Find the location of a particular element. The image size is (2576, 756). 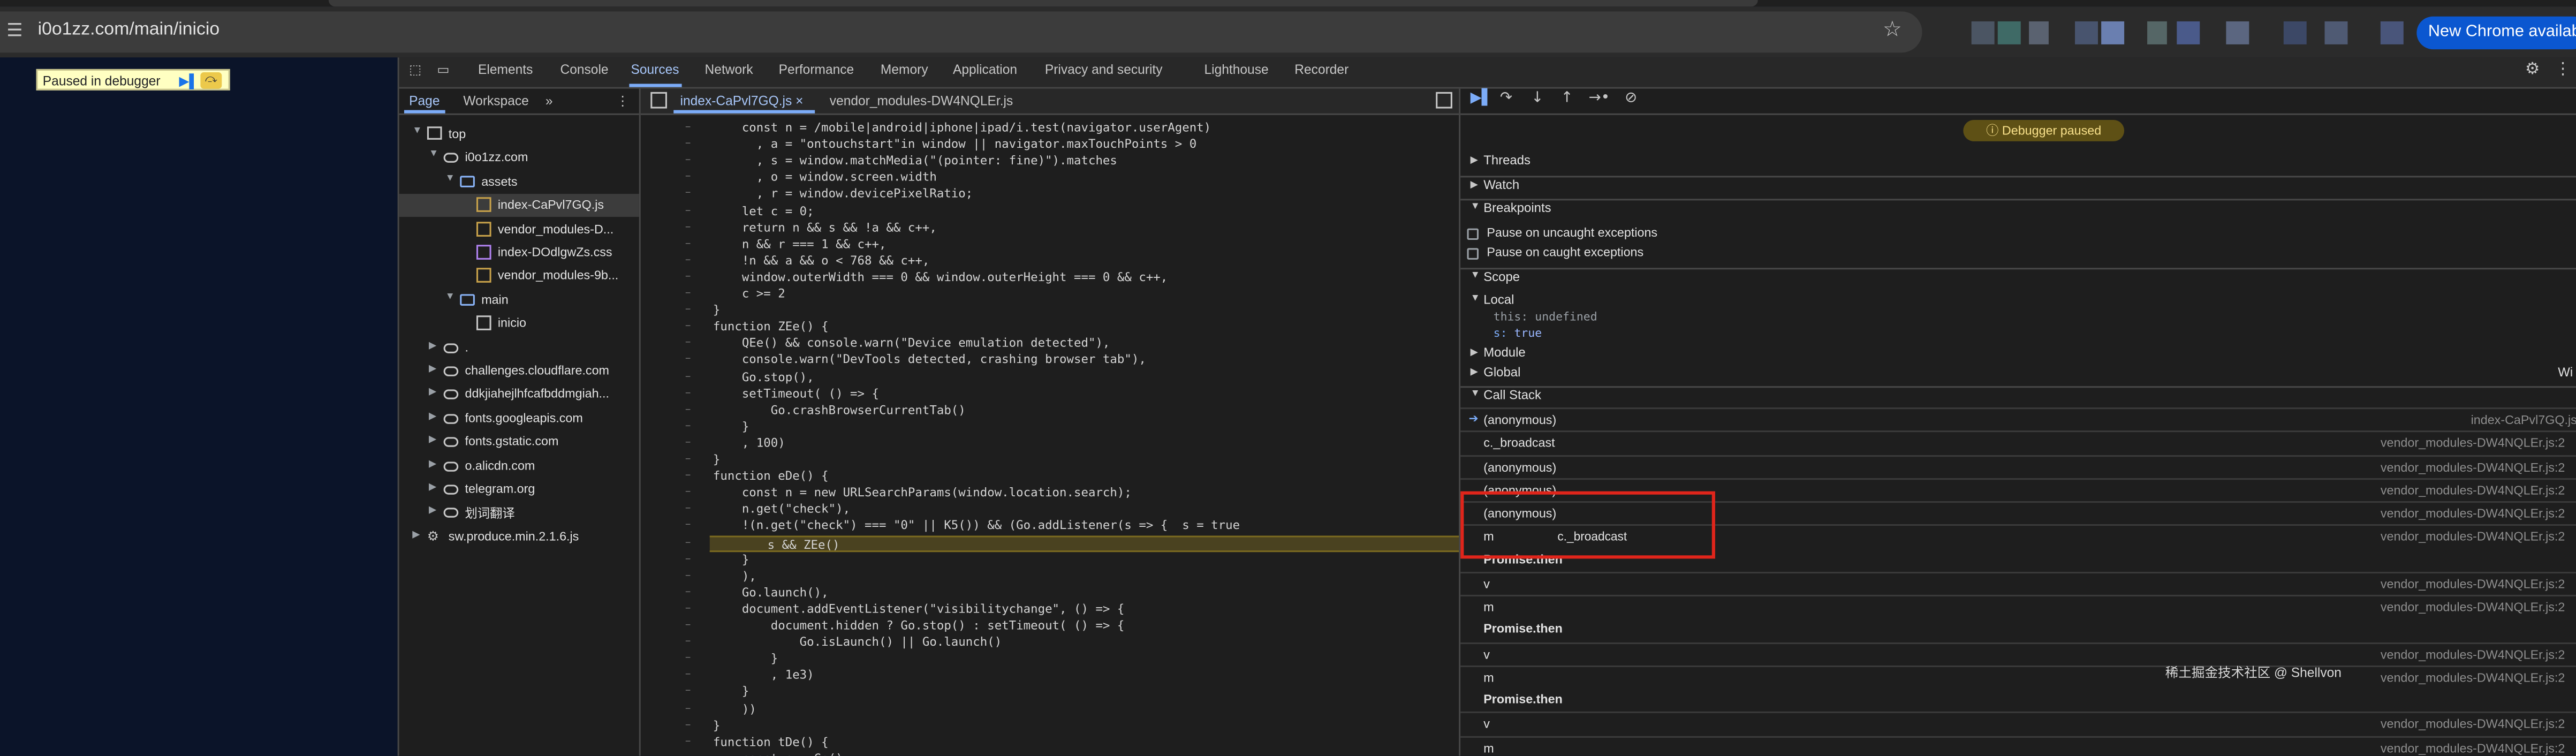

step-icon: →• is located at coordinates (1599, 98).